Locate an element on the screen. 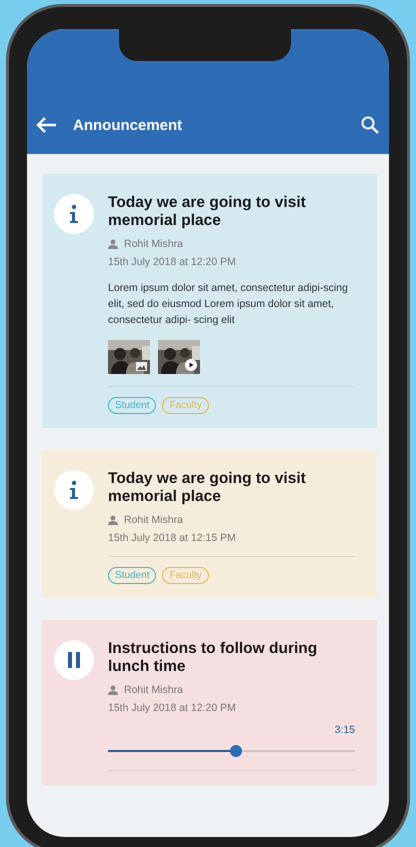 Image resolution: width=416 pixels, height=847 pixels. search-icon is located at coordinates (370, 125).